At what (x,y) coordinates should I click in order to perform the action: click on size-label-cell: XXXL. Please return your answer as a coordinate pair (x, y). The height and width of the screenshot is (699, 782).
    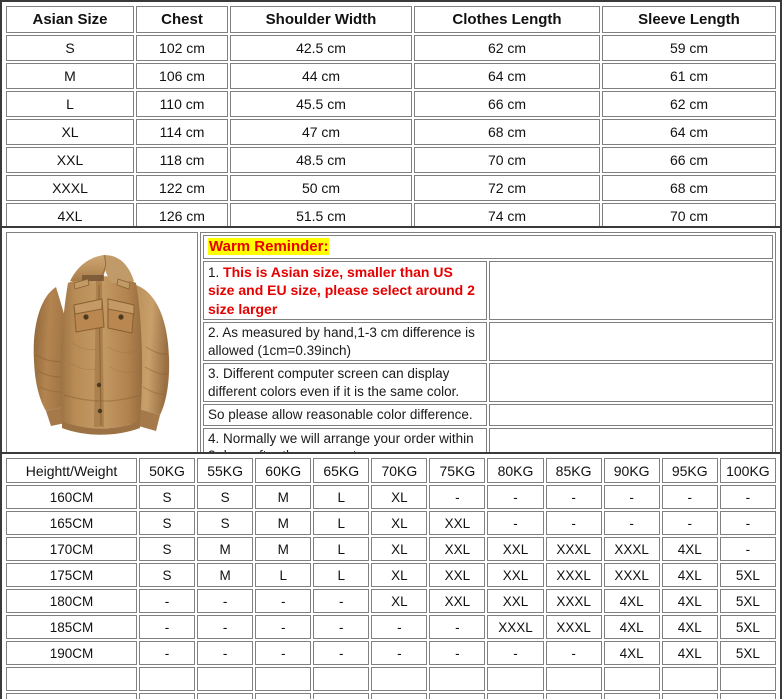
    Looking at the image, I should click on (70, 188).